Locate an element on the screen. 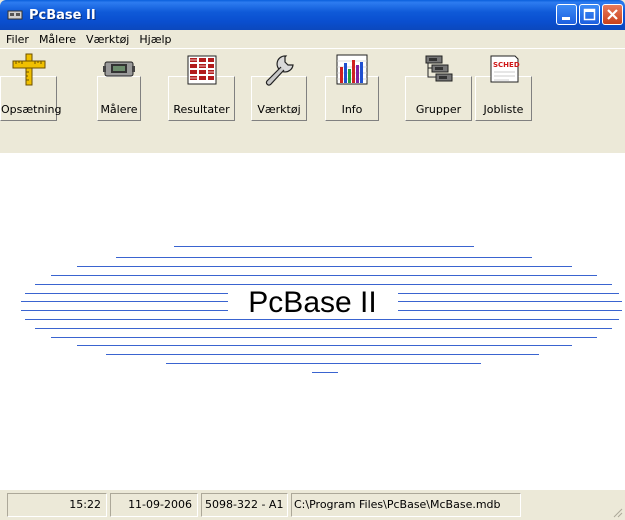 The height and width of the screenshot is (520, 625). toolbar-button-resultater: Resultater is located at coordinates (201, 88).